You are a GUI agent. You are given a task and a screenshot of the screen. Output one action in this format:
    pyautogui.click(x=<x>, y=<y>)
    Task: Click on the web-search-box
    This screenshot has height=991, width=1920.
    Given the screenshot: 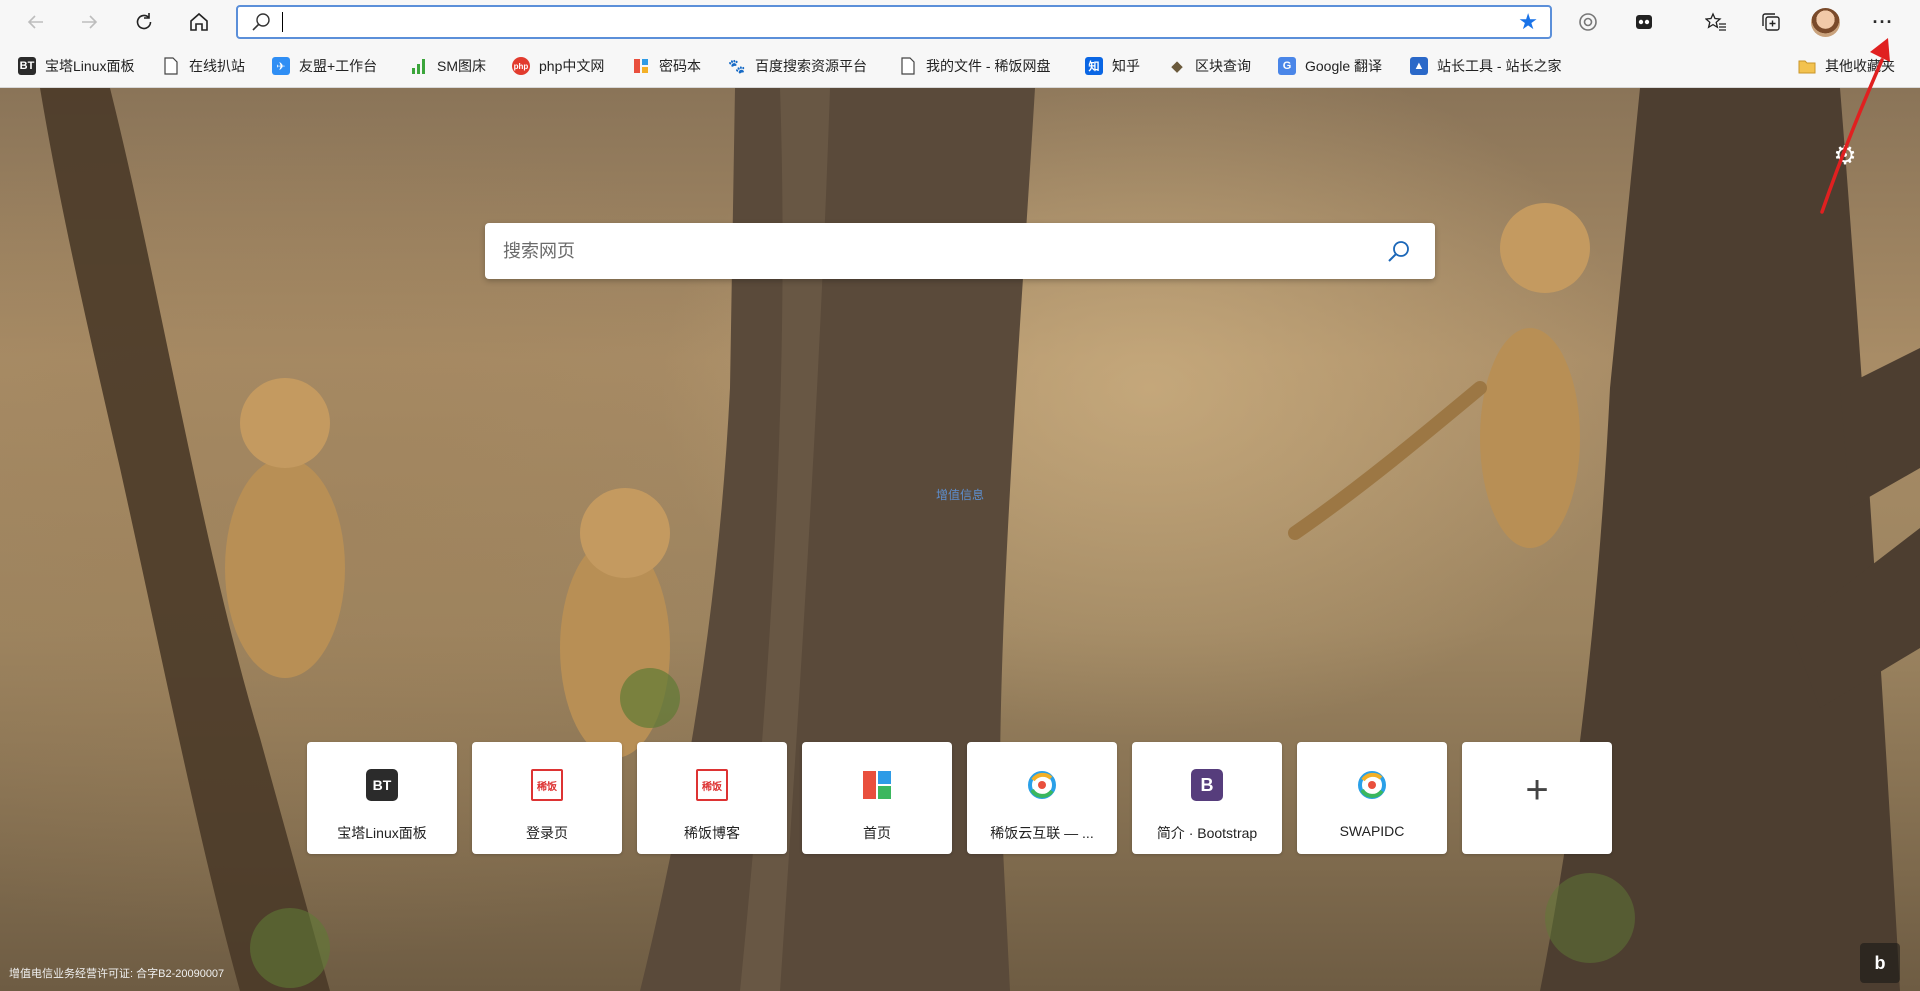 What is the action you would take?
    pyautogui.click(x=960, y=251)
    